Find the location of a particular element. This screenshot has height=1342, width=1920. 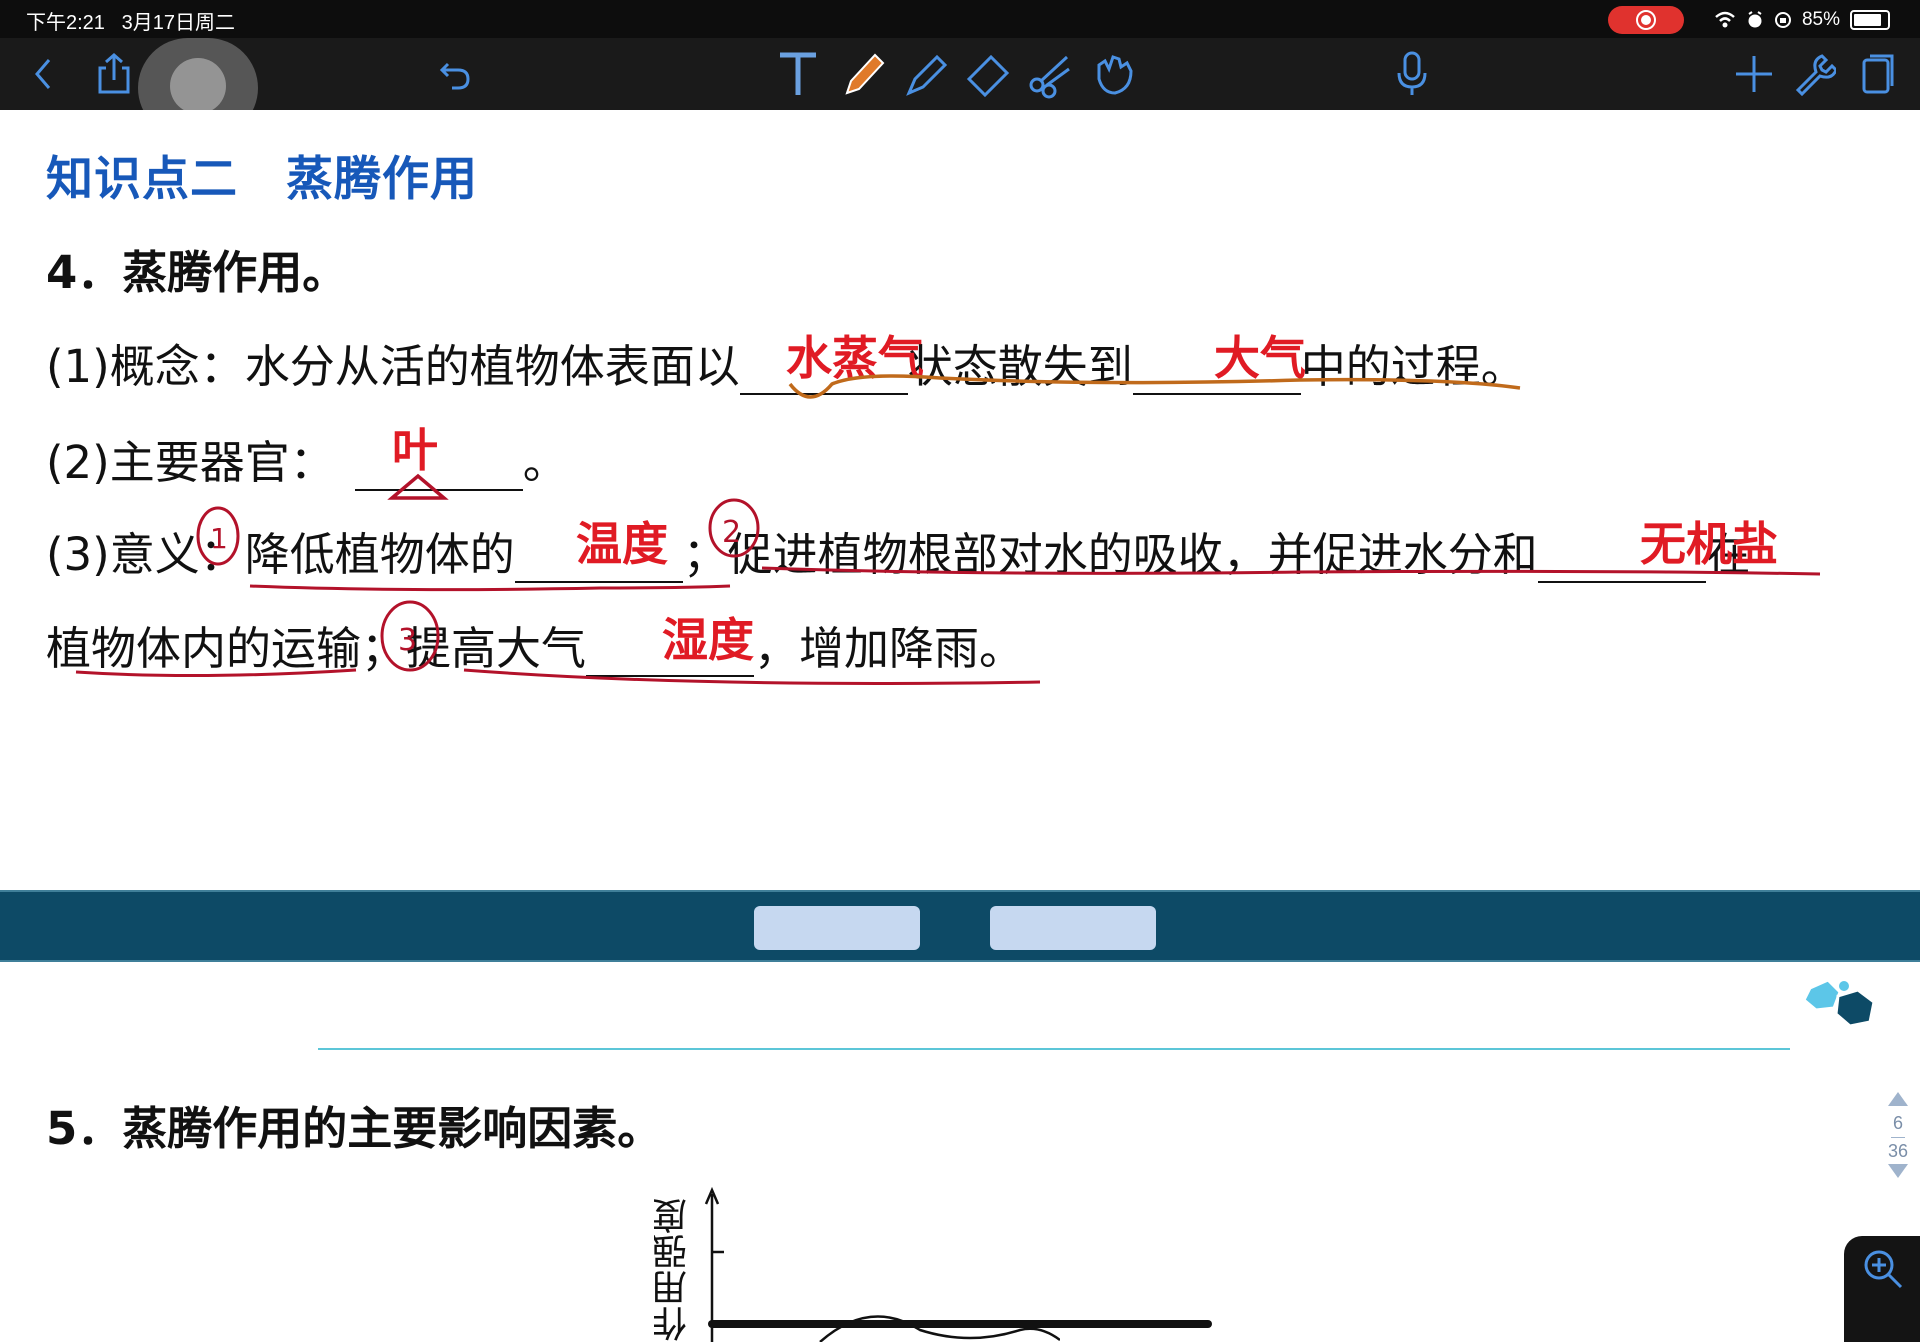

add-icon is located at coordinates (1754, 74).